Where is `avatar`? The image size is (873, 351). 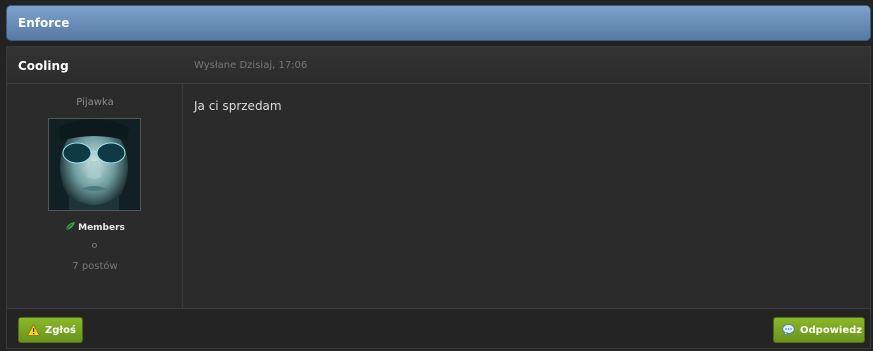 avatar is located at coordinates (94, 164).